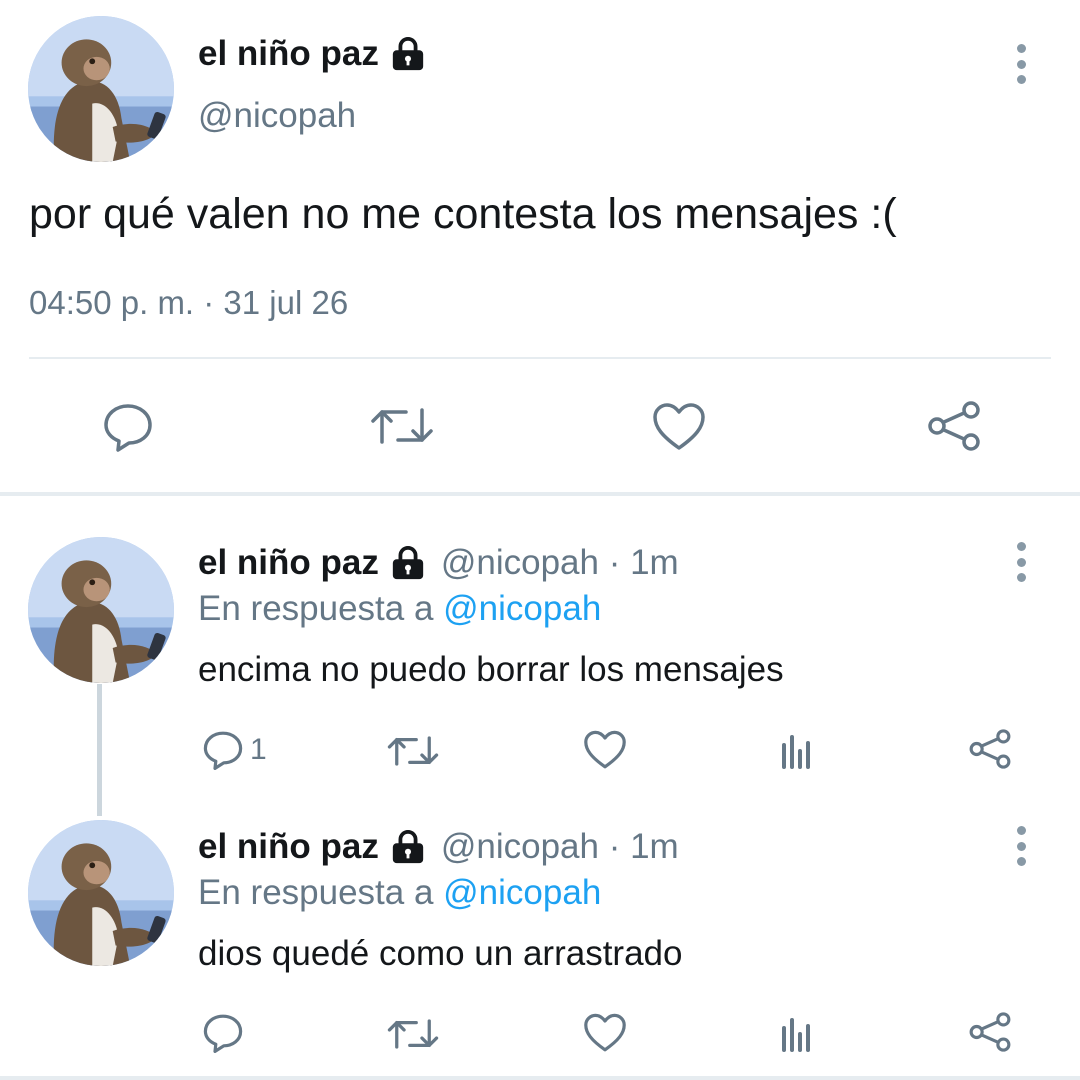 Image resolution: width=1080 pixels, height=1080 pixels. I want to click on handle: @nicopah, so click(277, 116).